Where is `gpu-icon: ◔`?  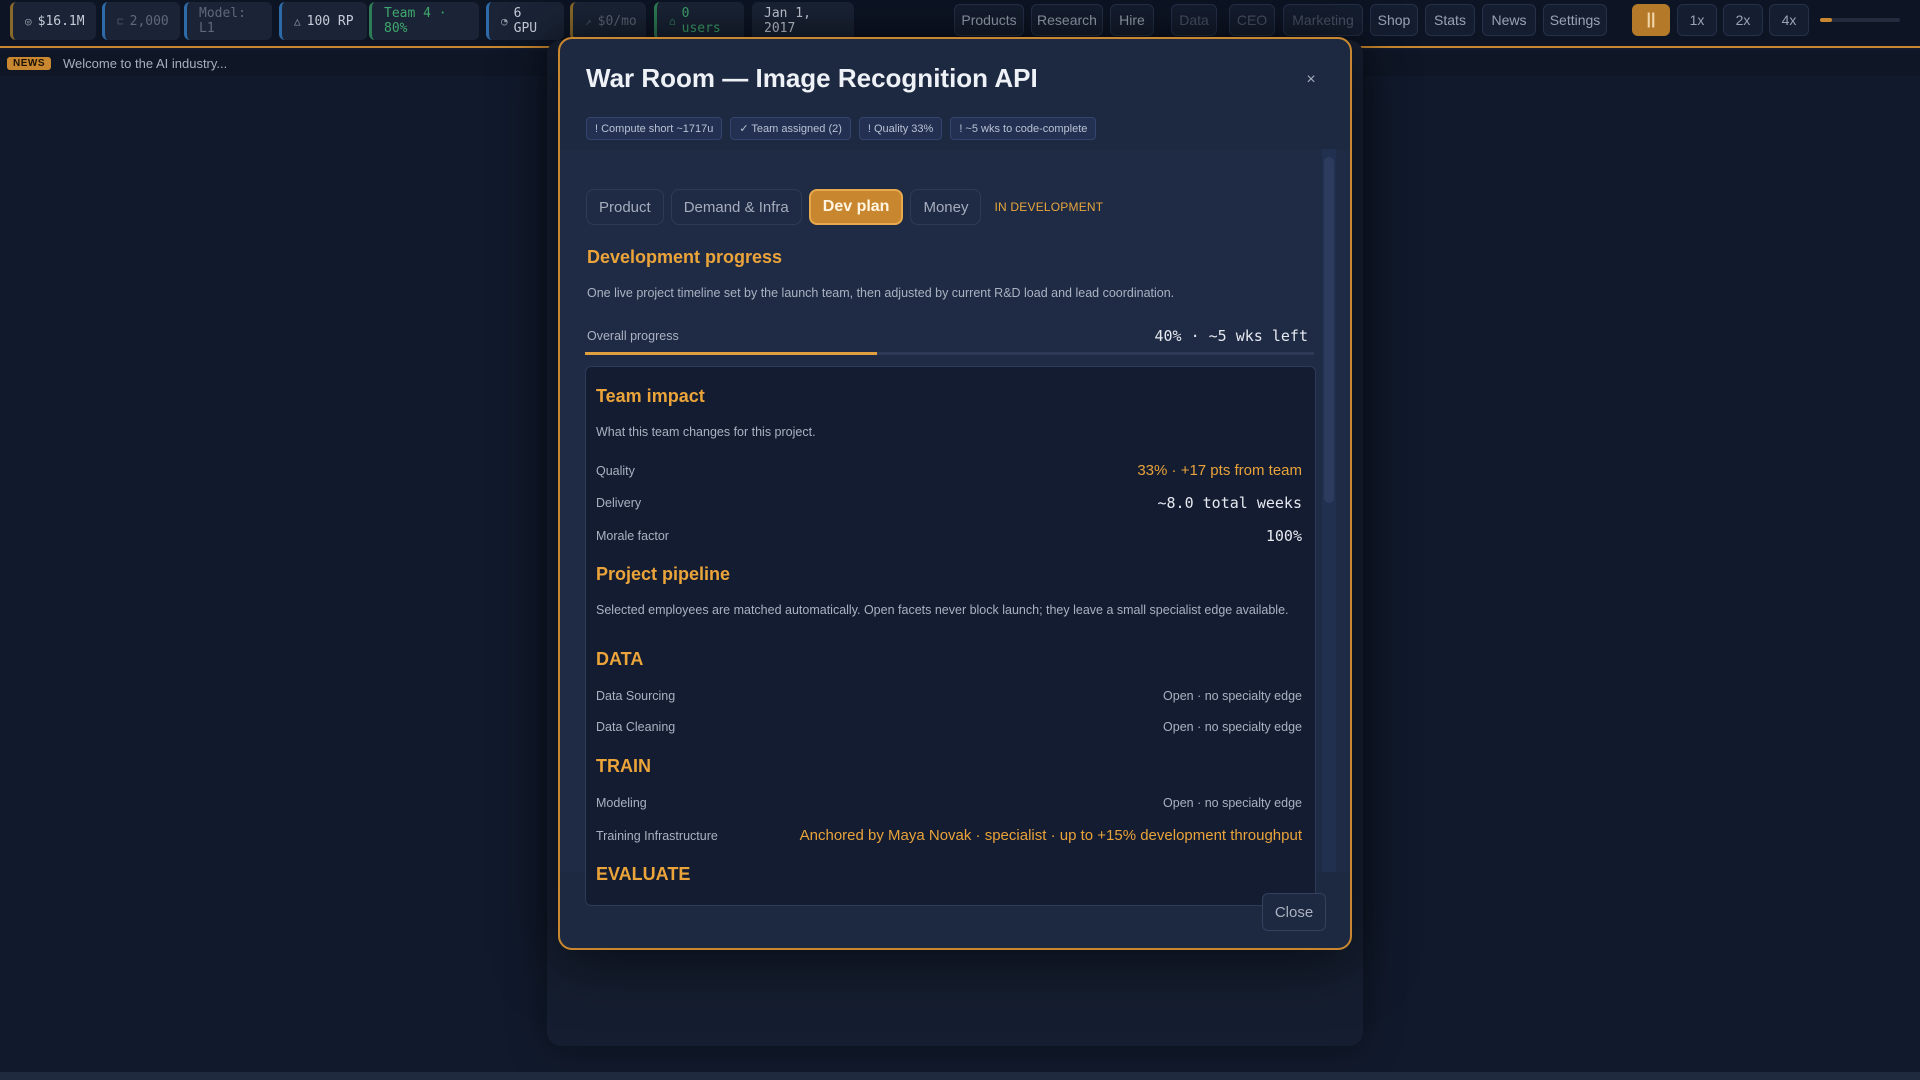 gpu-icon: ◔ is located at coordinates (504, 21).